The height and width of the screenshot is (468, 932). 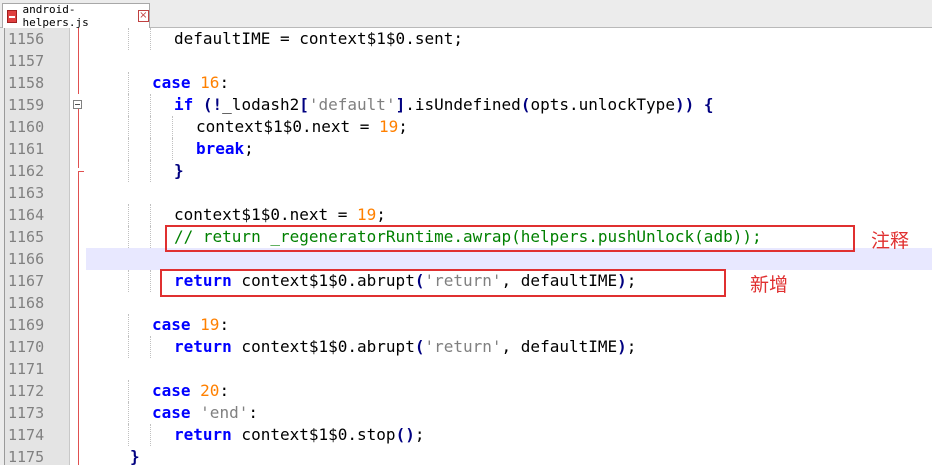 I want to click on line-number: 1170, so click(x=26, y=347).